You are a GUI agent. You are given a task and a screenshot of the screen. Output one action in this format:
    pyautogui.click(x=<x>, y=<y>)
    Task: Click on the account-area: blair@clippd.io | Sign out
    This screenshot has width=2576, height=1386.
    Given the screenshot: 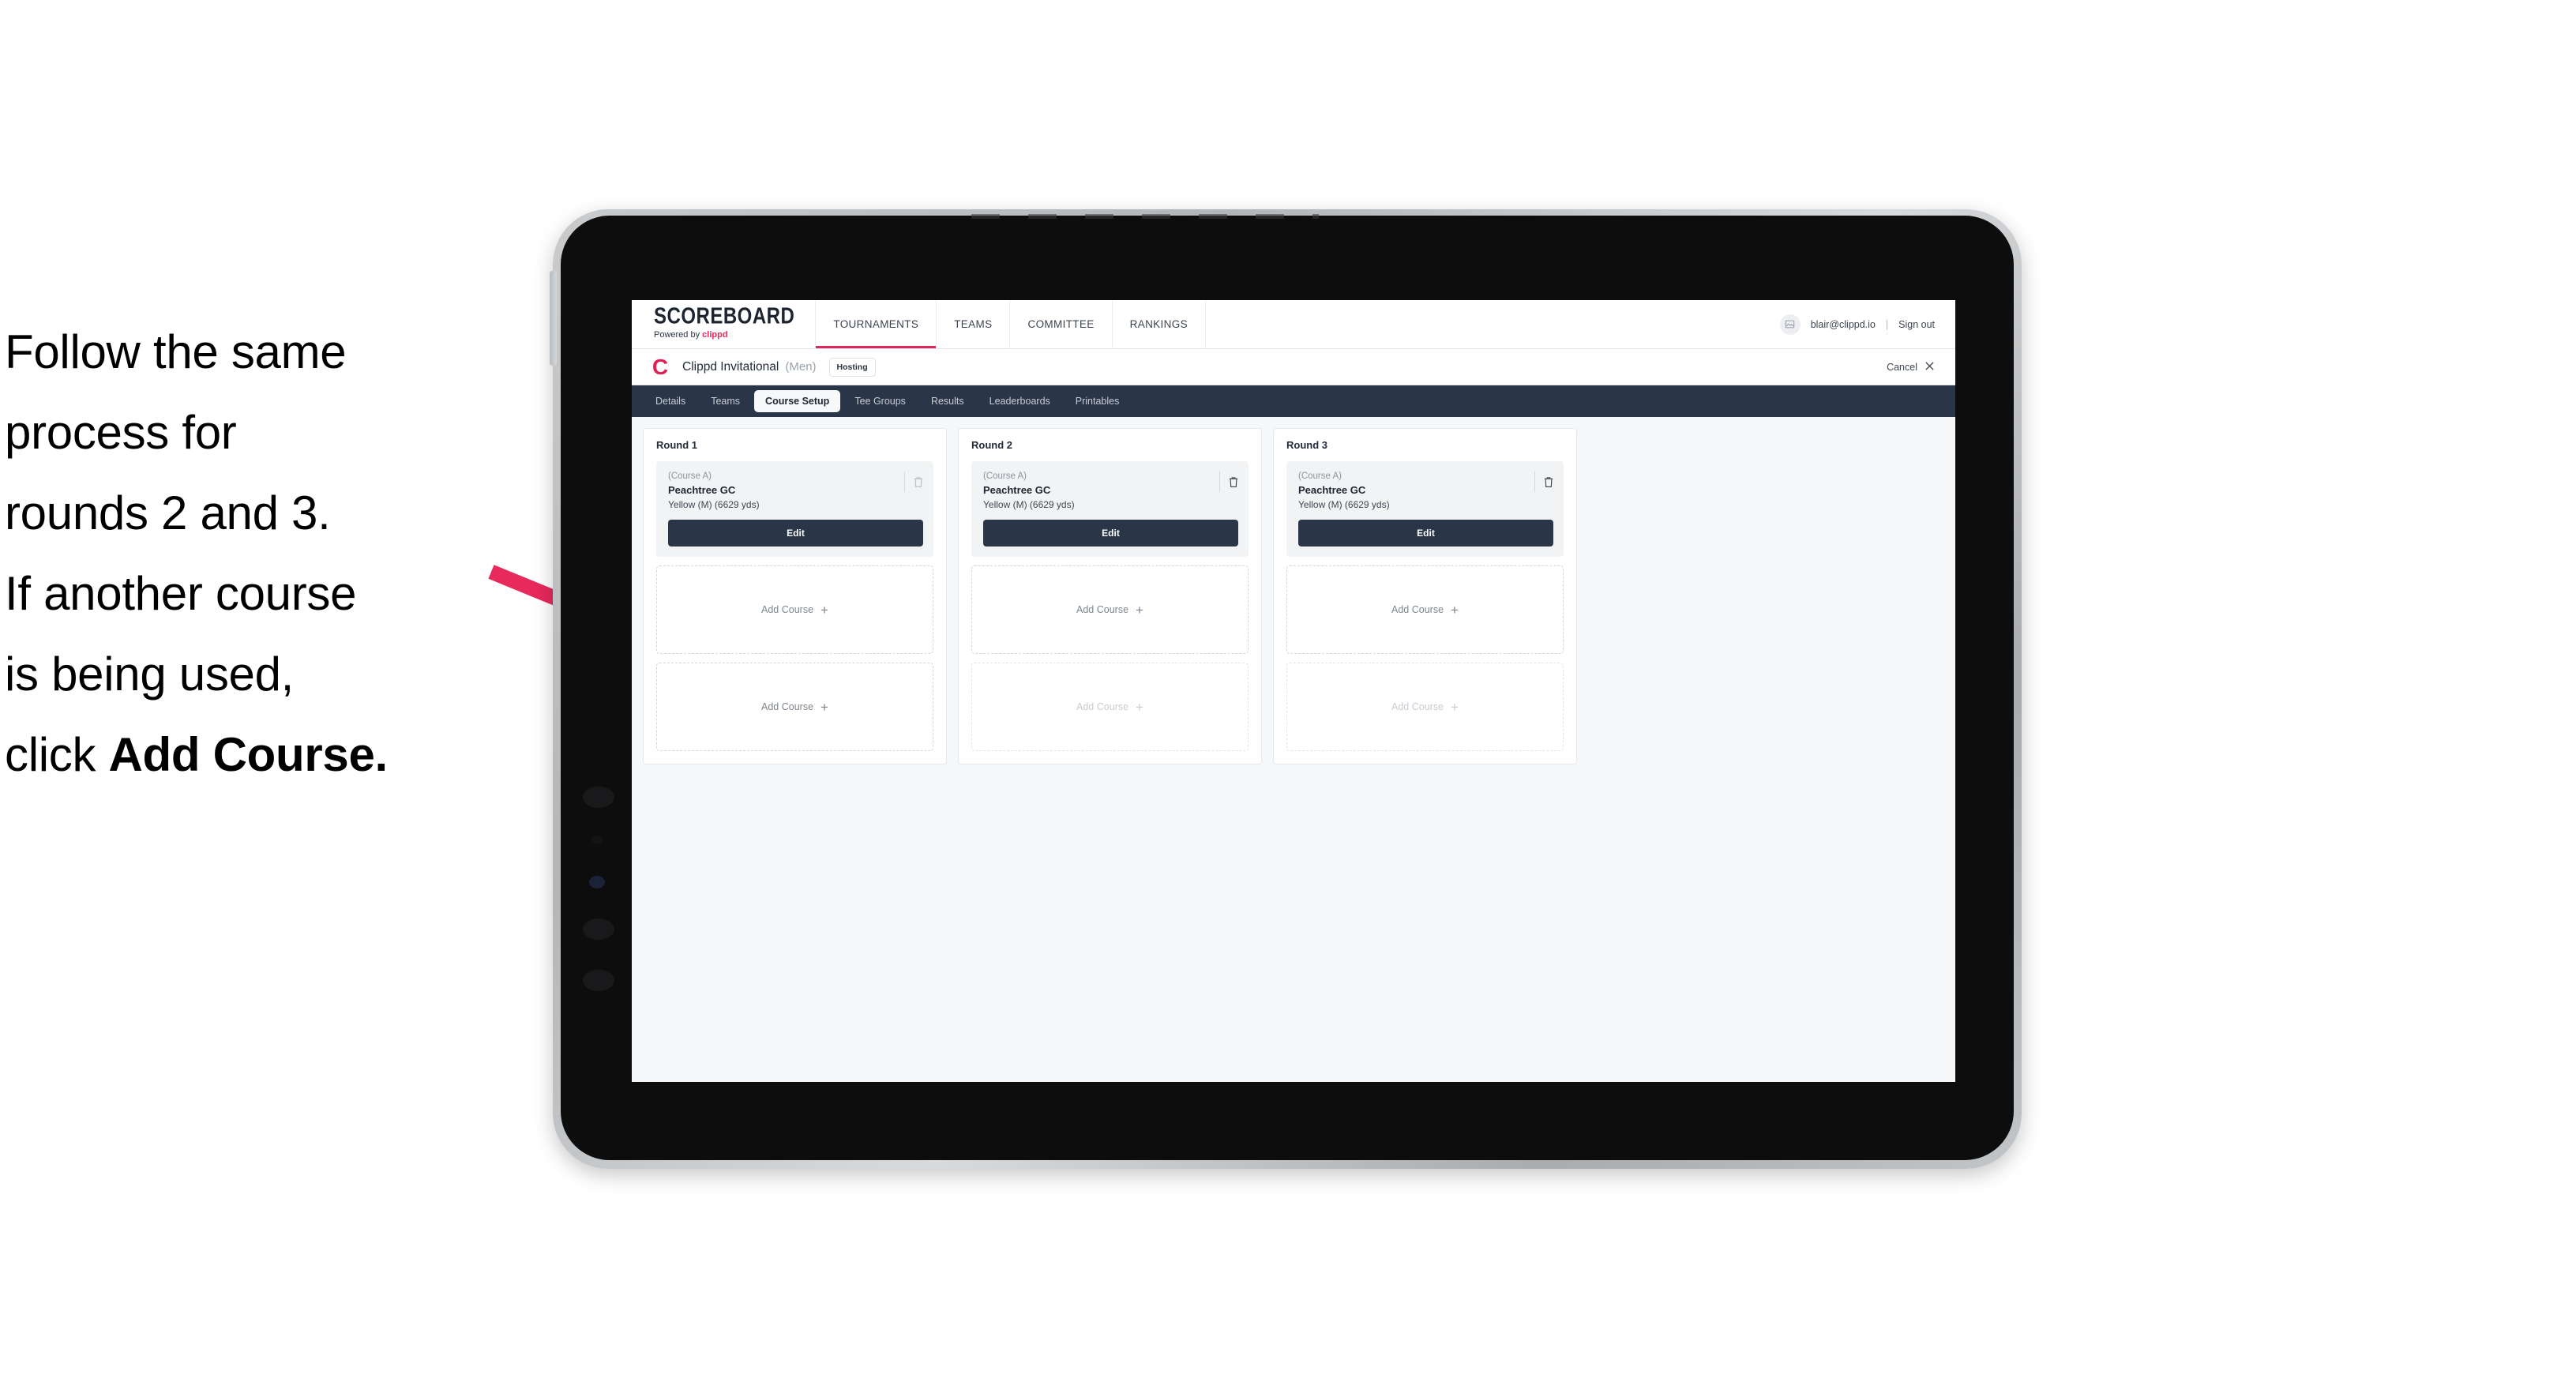 What is the action you would take?
    pyautogui.click(x=1867, y=324)
    